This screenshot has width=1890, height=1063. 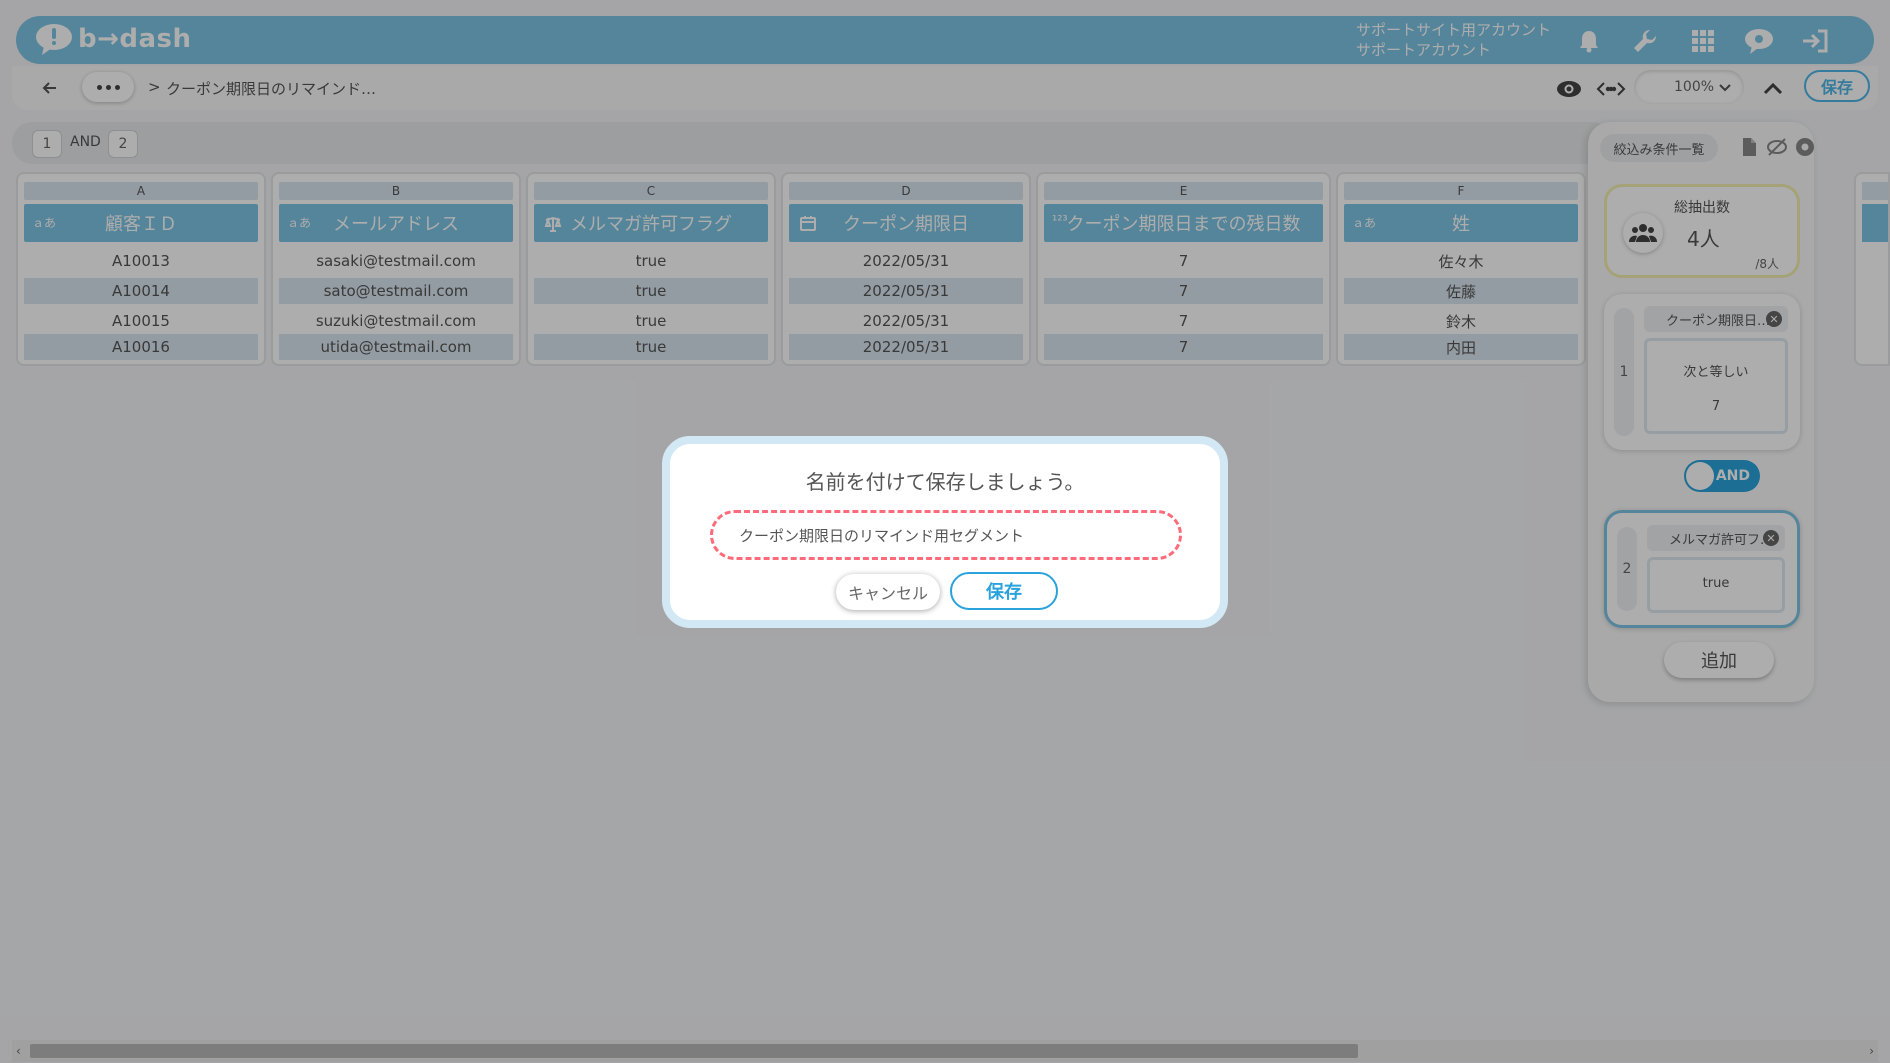 What do you see at coordinates (1004, 591) in the screenshot?
I see `dialog-save-button: 保存` at bounding box center [1004, 591].